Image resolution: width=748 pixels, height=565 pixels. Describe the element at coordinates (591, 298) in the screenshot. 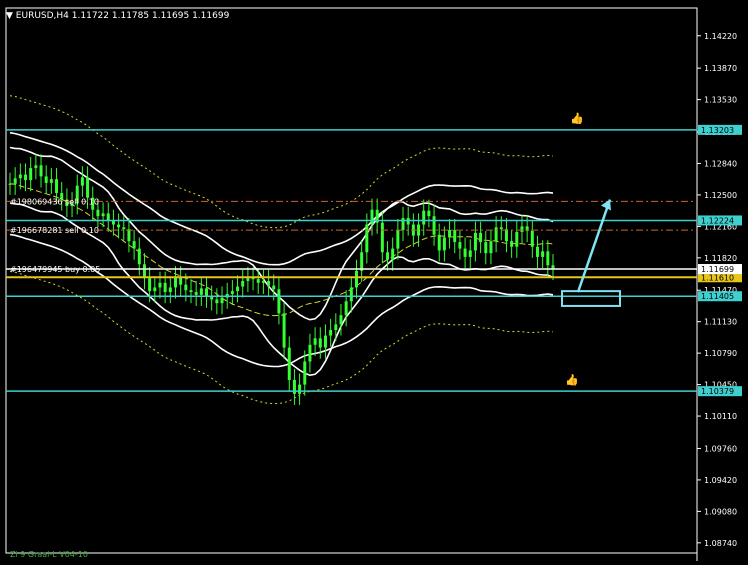

I see `target-box` at that location.